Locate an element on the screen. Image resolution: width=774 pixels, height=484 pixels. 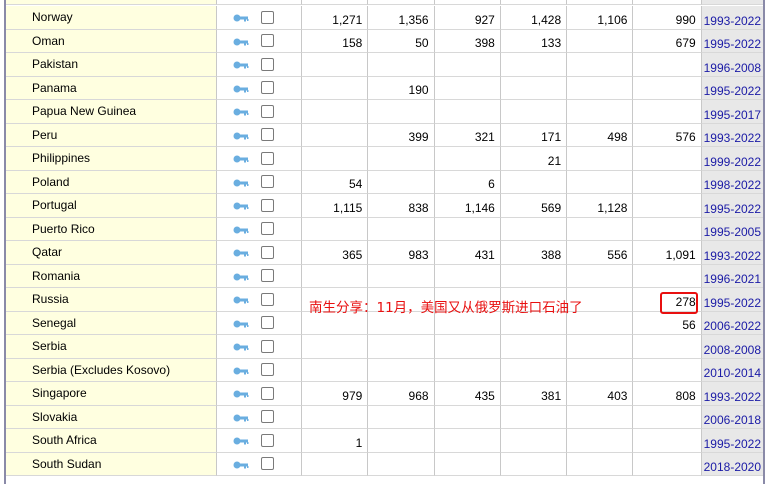
value-cell: 1,271 is located at coordinates (335, 18).